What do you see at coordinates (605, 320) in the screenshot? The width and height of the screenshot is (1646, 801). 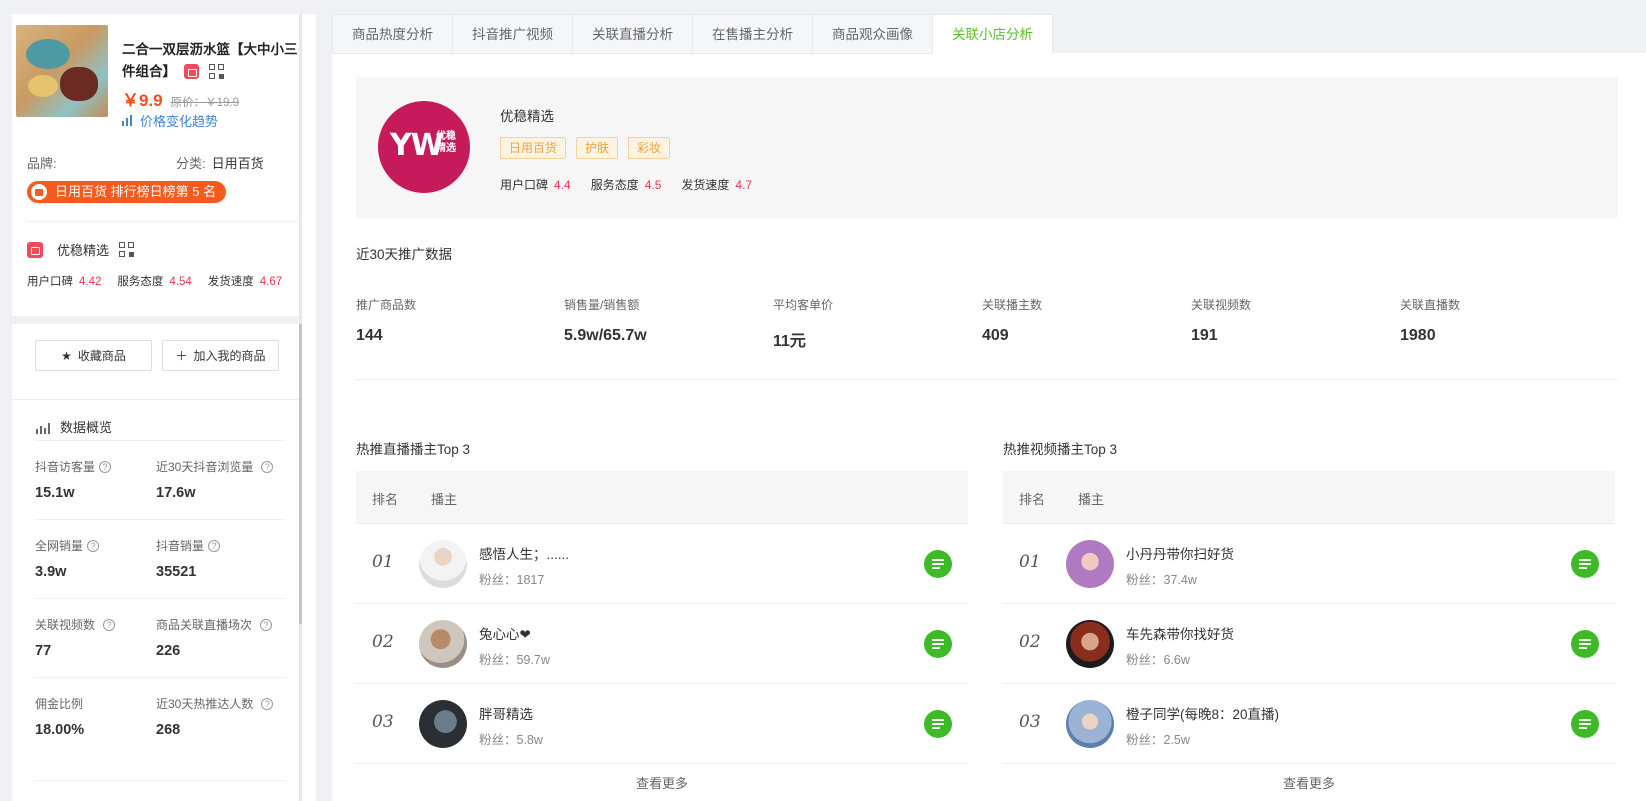 I see `metric-sales: 销售量/销售额 5.9w/65.7w` at bounding box center [605, 320].